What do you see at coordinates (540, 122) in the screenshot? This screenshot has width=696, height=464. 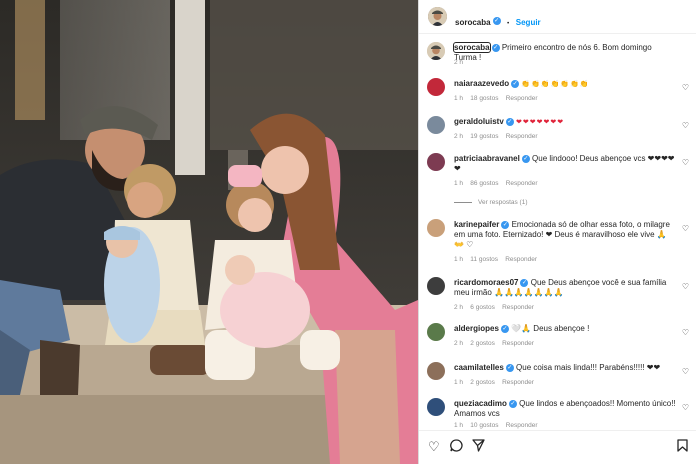 I see `comment-text: ❤❤❤❤❤❤❤` at bounding box center [540, 122].